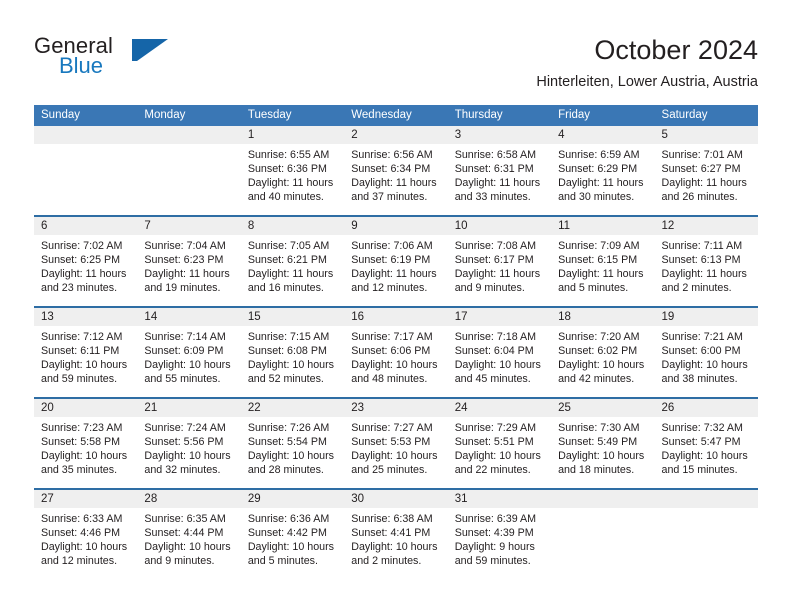 This screenshot has width=792, height=612. Describe the element at coordinates (288, 337) in the screenshot. I see `sunrise-text: Sunrise: 7:15 AM` at that location.